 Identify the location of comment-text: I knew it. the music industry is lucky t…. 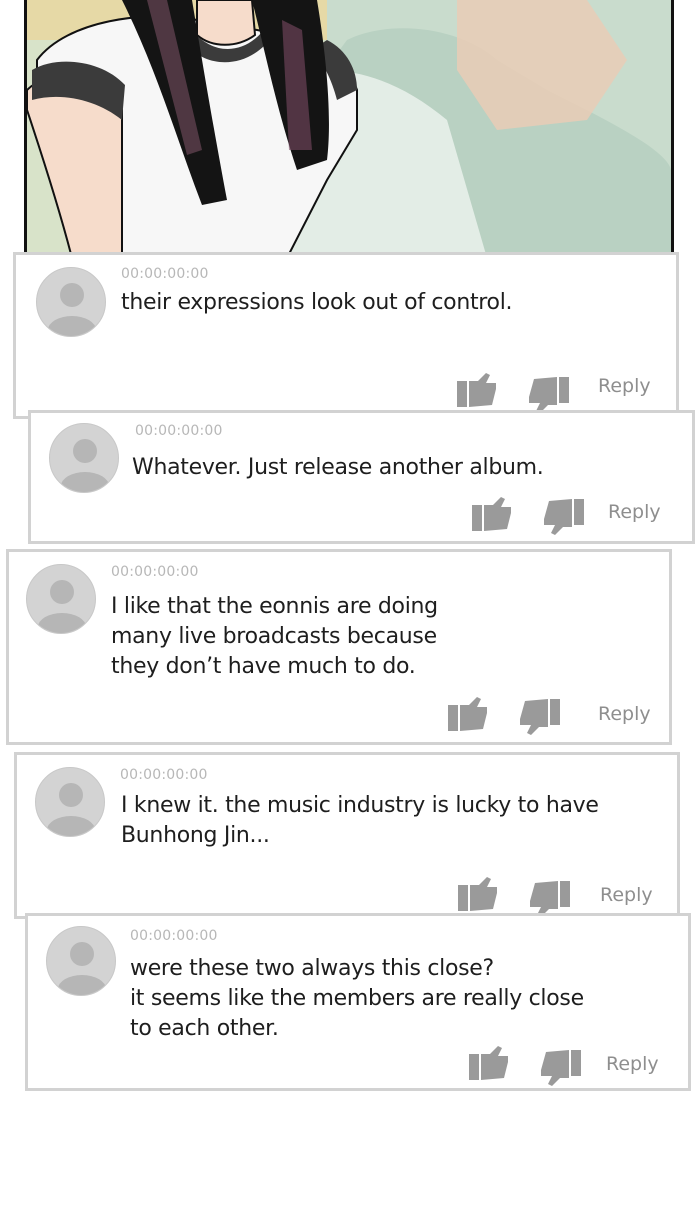
(360, 820).